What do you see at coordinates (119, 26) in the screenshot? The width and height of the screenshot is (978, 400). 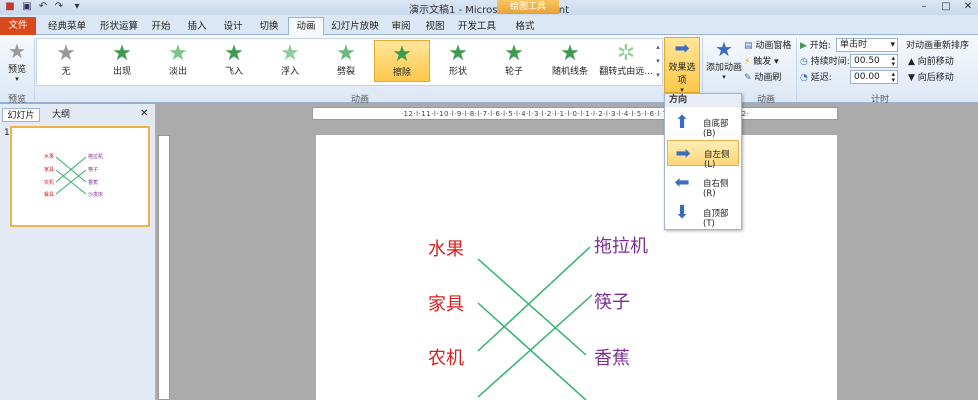 I see `tab-shape-ops: 形状运算` at bounding box center [119, 26].